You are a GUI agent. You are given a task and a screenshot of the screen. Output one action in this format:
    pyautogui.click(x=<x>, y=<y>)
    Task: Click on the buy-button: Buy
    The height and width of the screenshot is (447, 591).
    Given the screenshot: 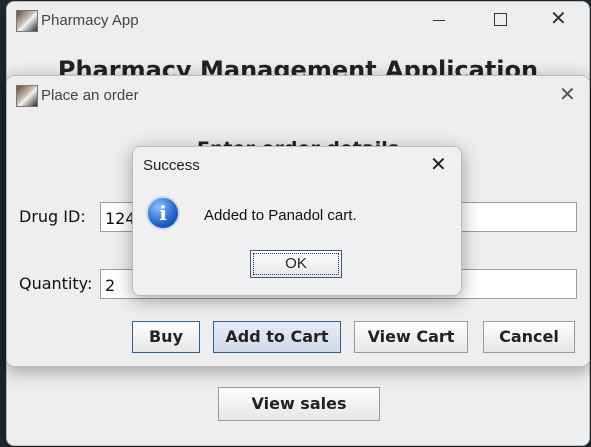 What is the action you would take?
    pyautogui.click(x=166, y=337)
    